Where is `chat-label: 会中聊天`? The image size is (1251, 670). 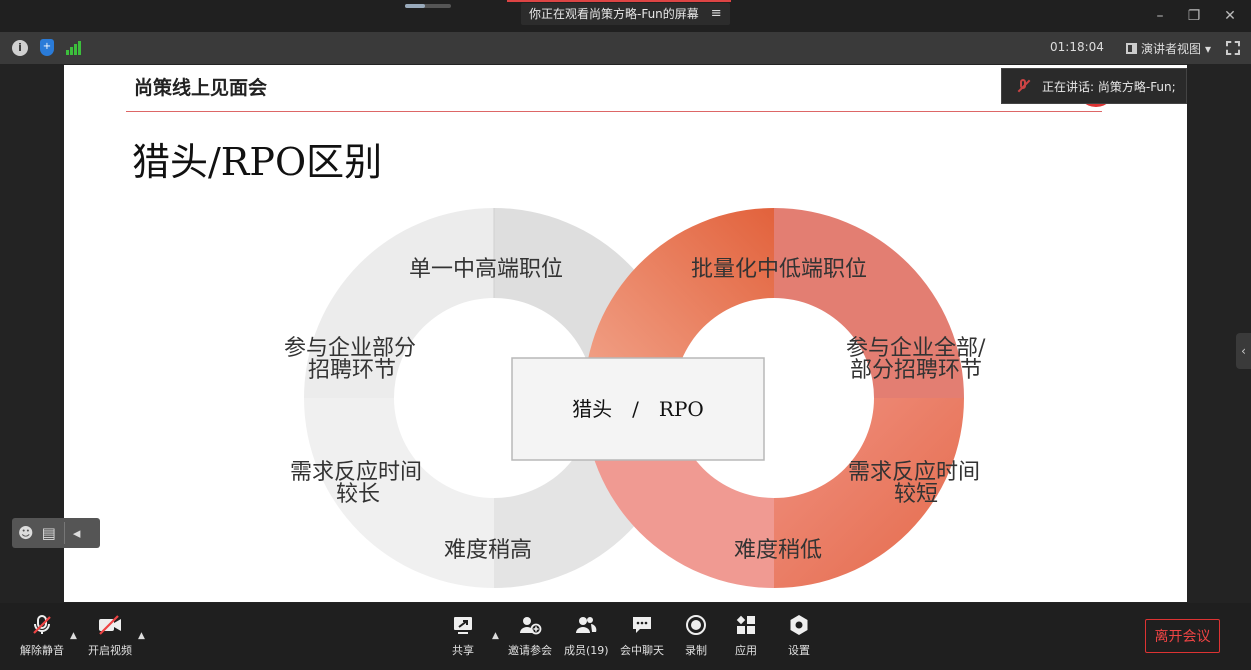
chat-label: 会中聊天 is located at coordinates (642, 650).